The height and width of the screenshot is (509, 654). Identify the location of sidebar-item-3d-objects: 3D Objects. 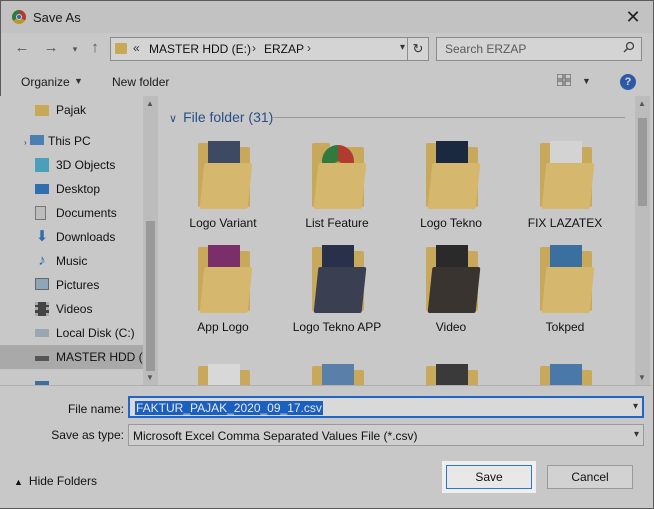
(71, 165).